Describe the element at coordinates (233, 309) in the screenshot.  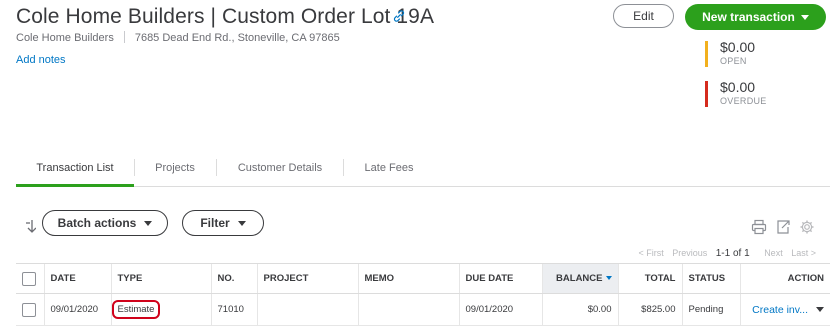
I see `cell-no: 71010` at that location.